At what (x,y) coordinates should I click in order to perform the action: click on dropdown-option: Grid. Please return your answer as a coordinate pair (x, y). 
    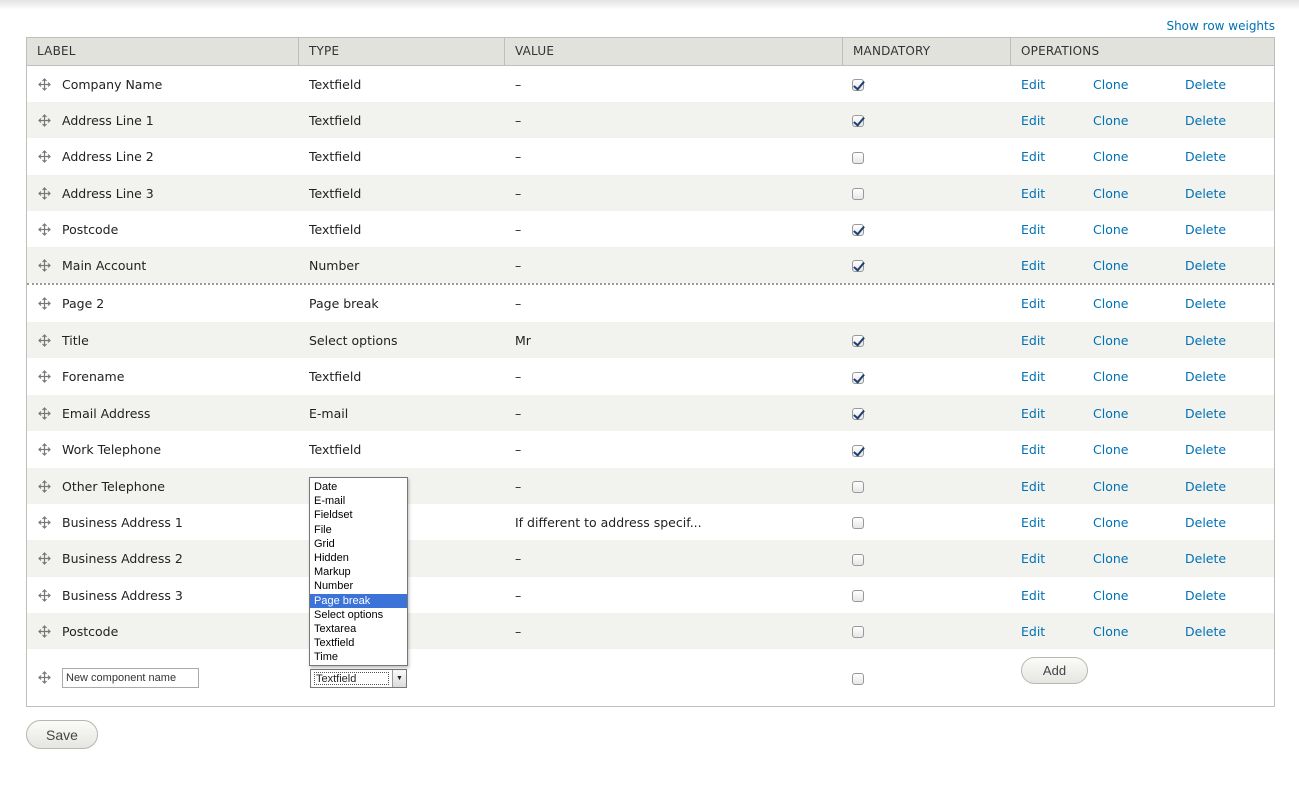
    Looking at the image, I should click on (358, 544).